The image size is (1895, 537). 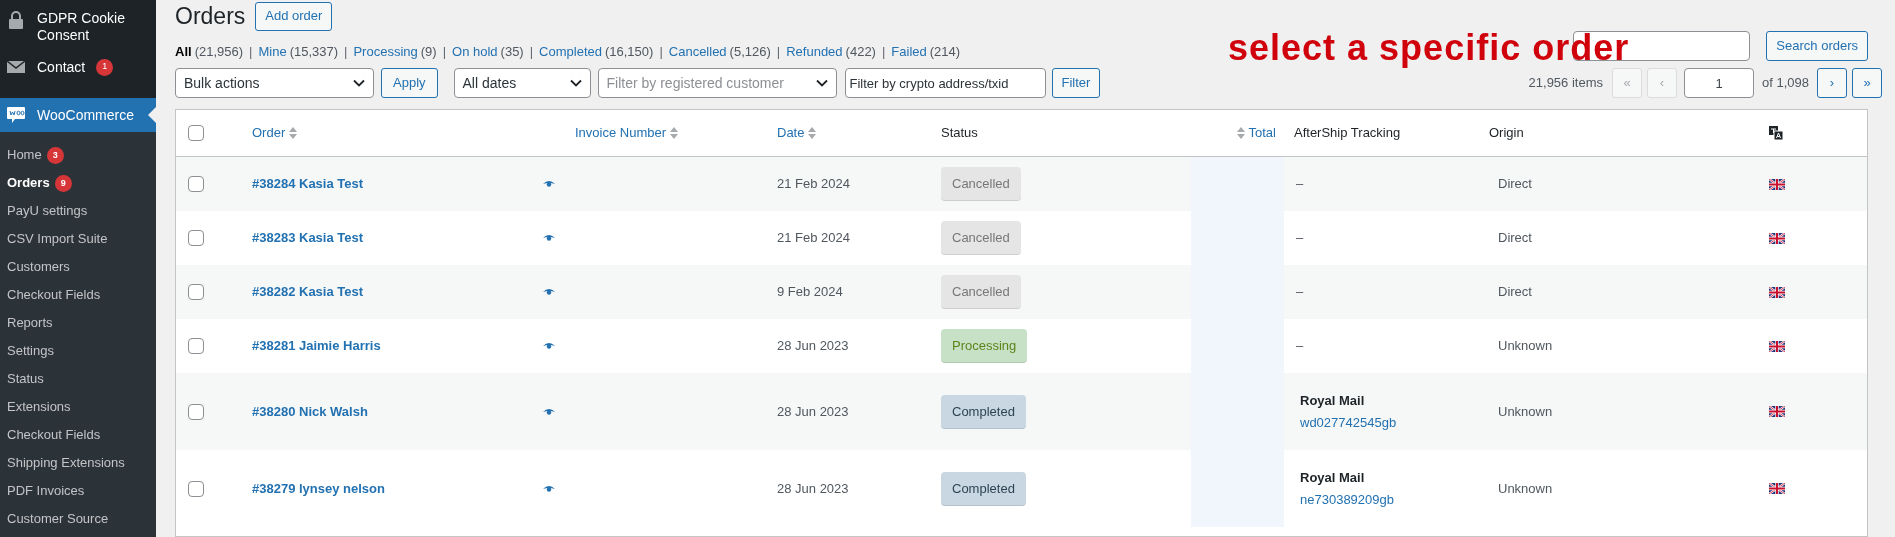 I want to click on submenu-label: Settings, so click(x=31, y=351).